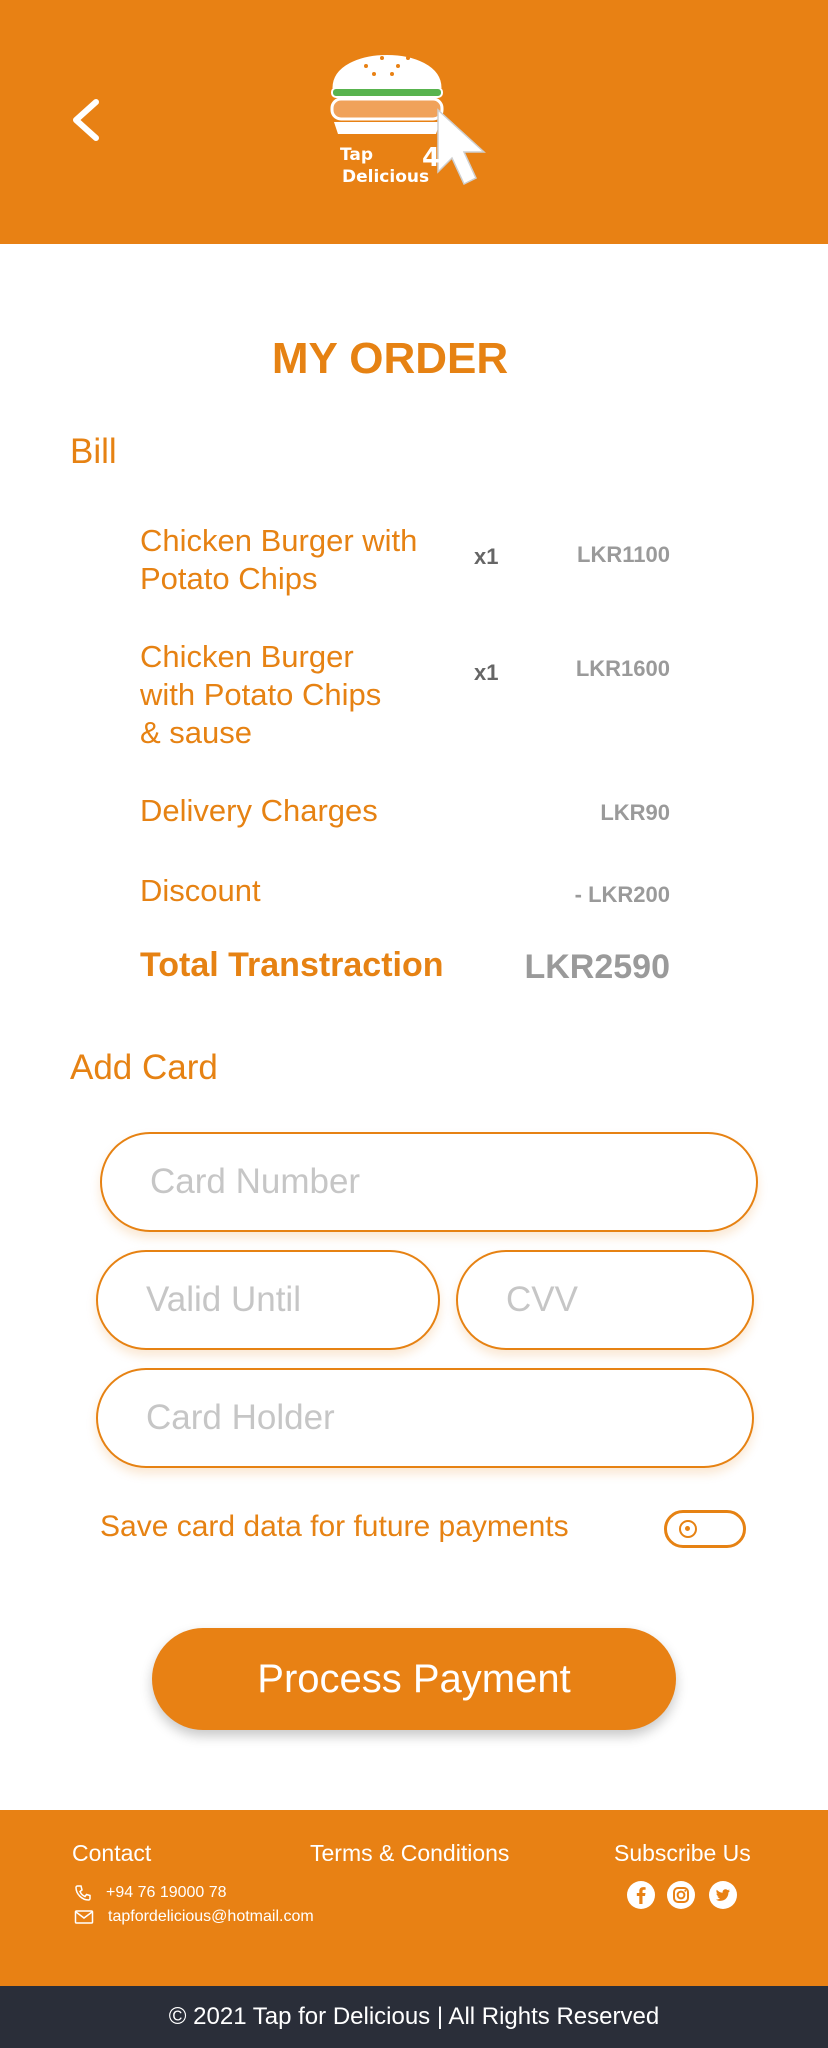  Describe the element at coordinates (688, 1529) in the screenshot. I see `toggle-knob` at that location.